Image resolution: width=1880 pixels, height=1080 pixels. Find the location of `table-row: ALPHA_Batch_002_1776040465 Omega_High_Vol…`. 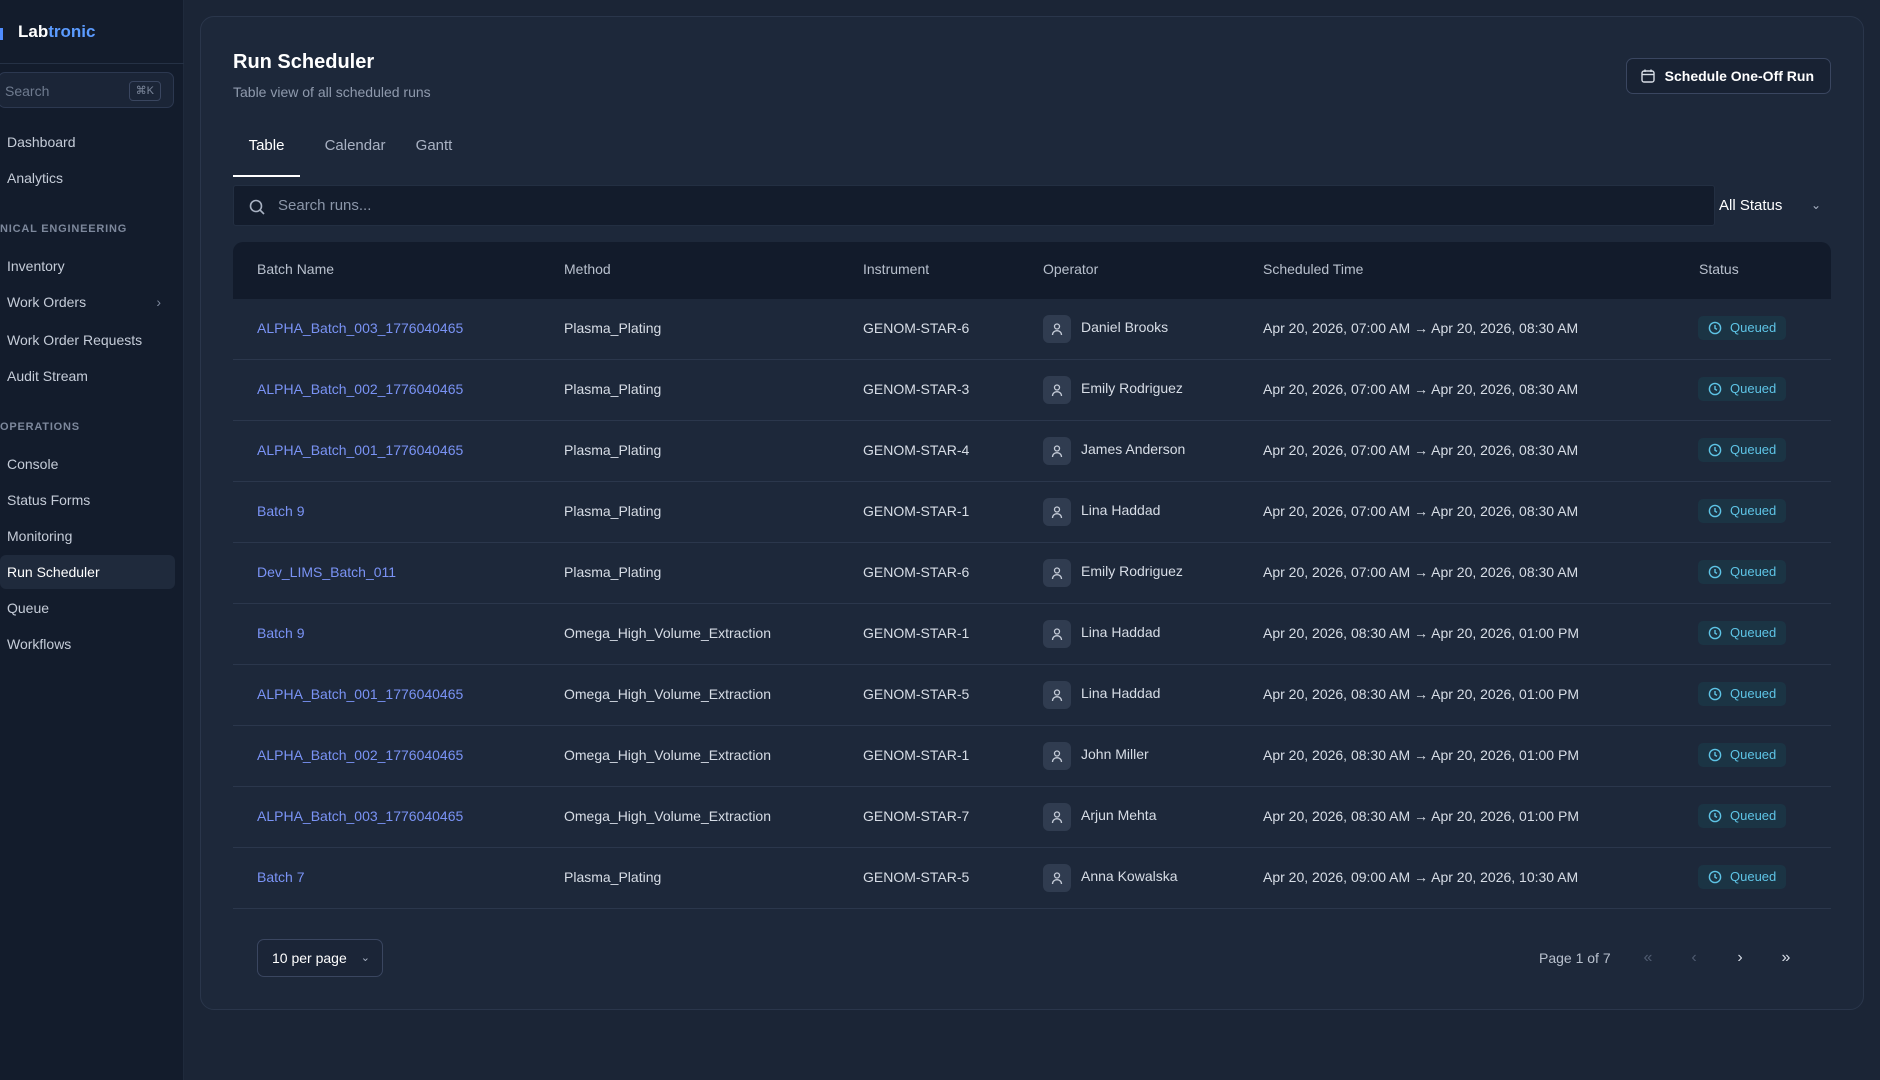

table-row: ALPHA_Batch_002_1776040465 Omega_High_Vol… is located at coordinates (1032, 756).